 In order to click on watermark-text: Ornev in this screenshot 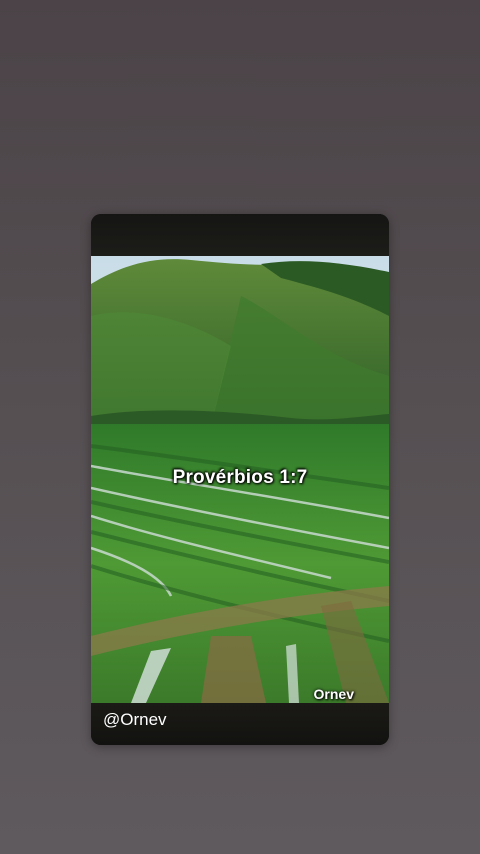, I will do `click(333, 694)`.